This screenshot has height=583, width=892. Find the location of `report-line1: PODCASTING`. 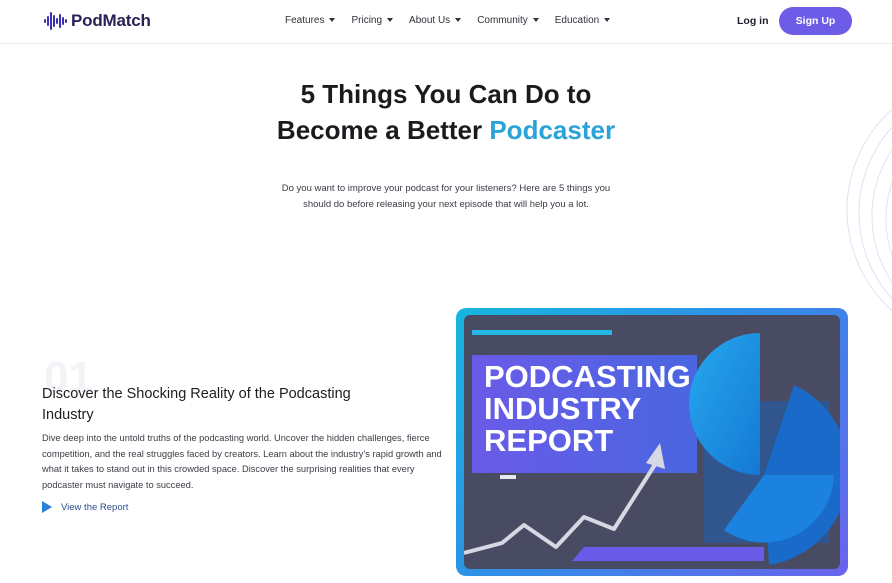

report-line1: PODCASTING is located at coordinates (587, 376).